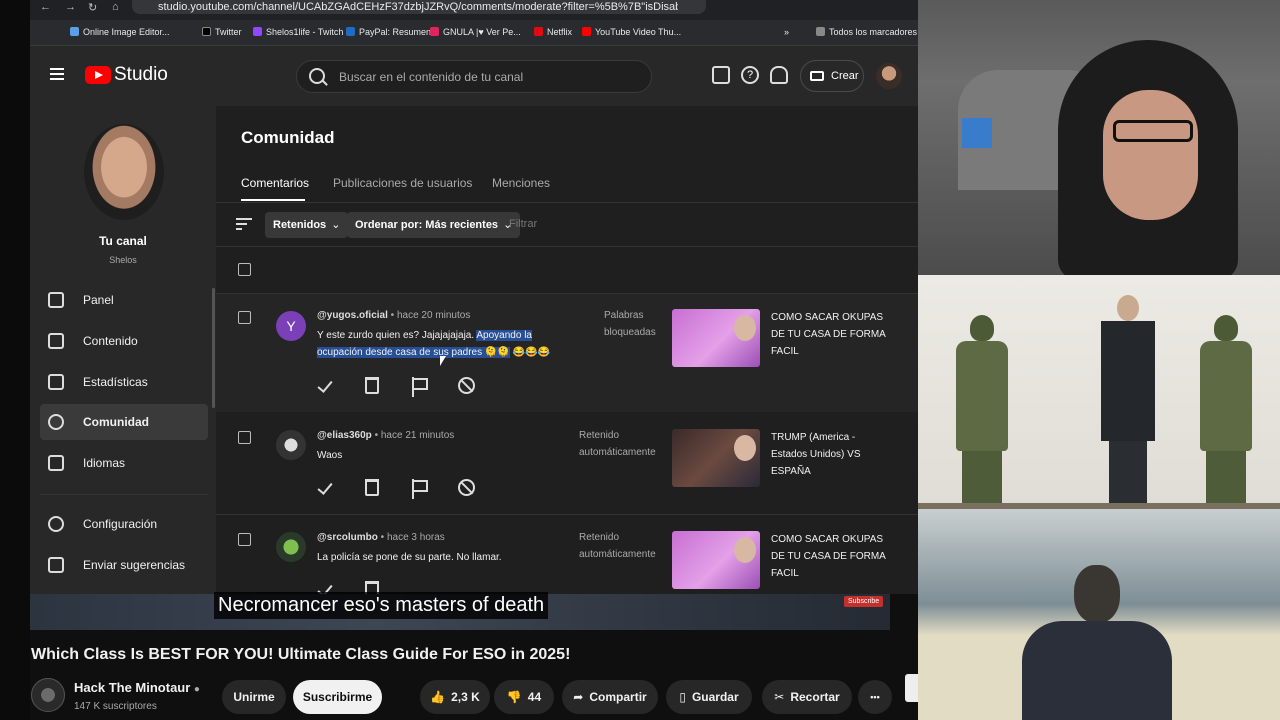 The image size is (1280, 720). What do you see at coordinates (434, 225) in the screenshot?
I see `sort-chip: Ordenar por: Más recientes ⌄` at bounding box center [434, 225].